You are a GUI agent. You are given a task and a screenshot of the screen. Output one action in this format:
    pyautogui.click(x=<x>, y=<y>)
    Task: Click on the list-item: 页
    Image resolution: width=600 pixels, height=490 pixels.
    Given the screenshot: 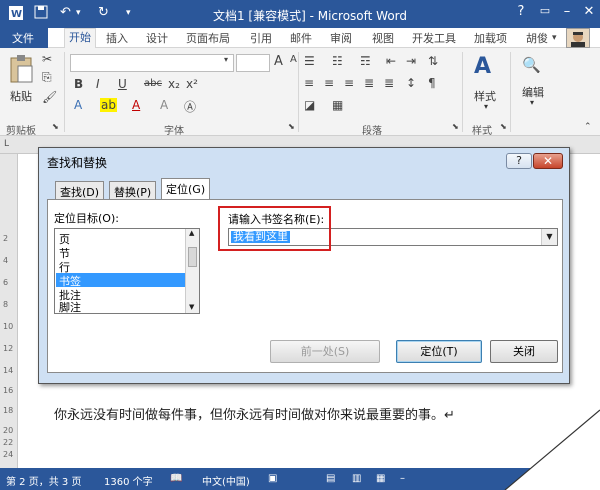 What is the action you would take?
    pyautogui.click(x=123, y=238)
    